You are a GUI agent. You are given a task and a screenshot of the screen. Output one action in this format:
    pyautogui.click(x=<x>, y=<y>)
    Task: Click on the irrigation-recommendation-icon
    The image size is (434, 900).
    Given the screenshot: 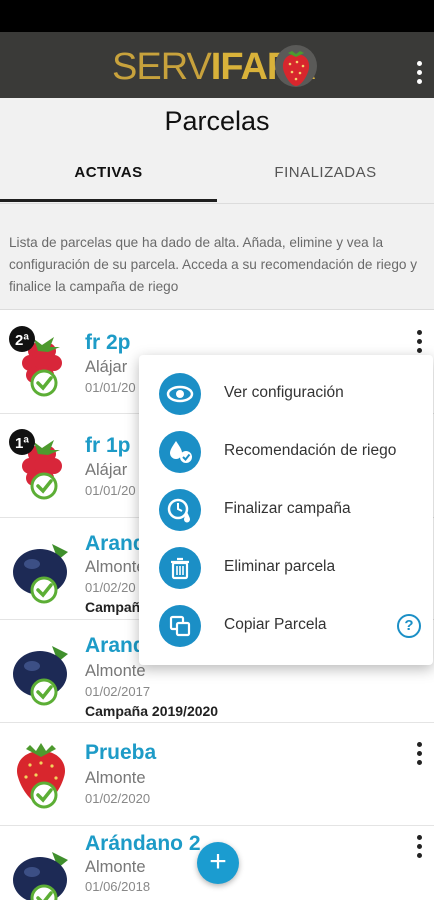 What is the action you would take?
    pyautogui.click(x=180, y=452)
    